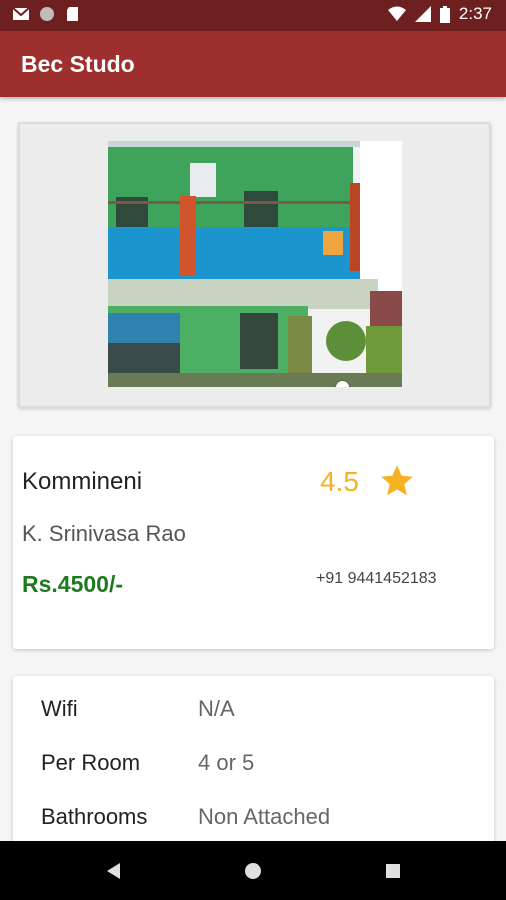 This screenshot has height=900, width=506. I want to click on status-bar: 2:37, so click(253, 15).